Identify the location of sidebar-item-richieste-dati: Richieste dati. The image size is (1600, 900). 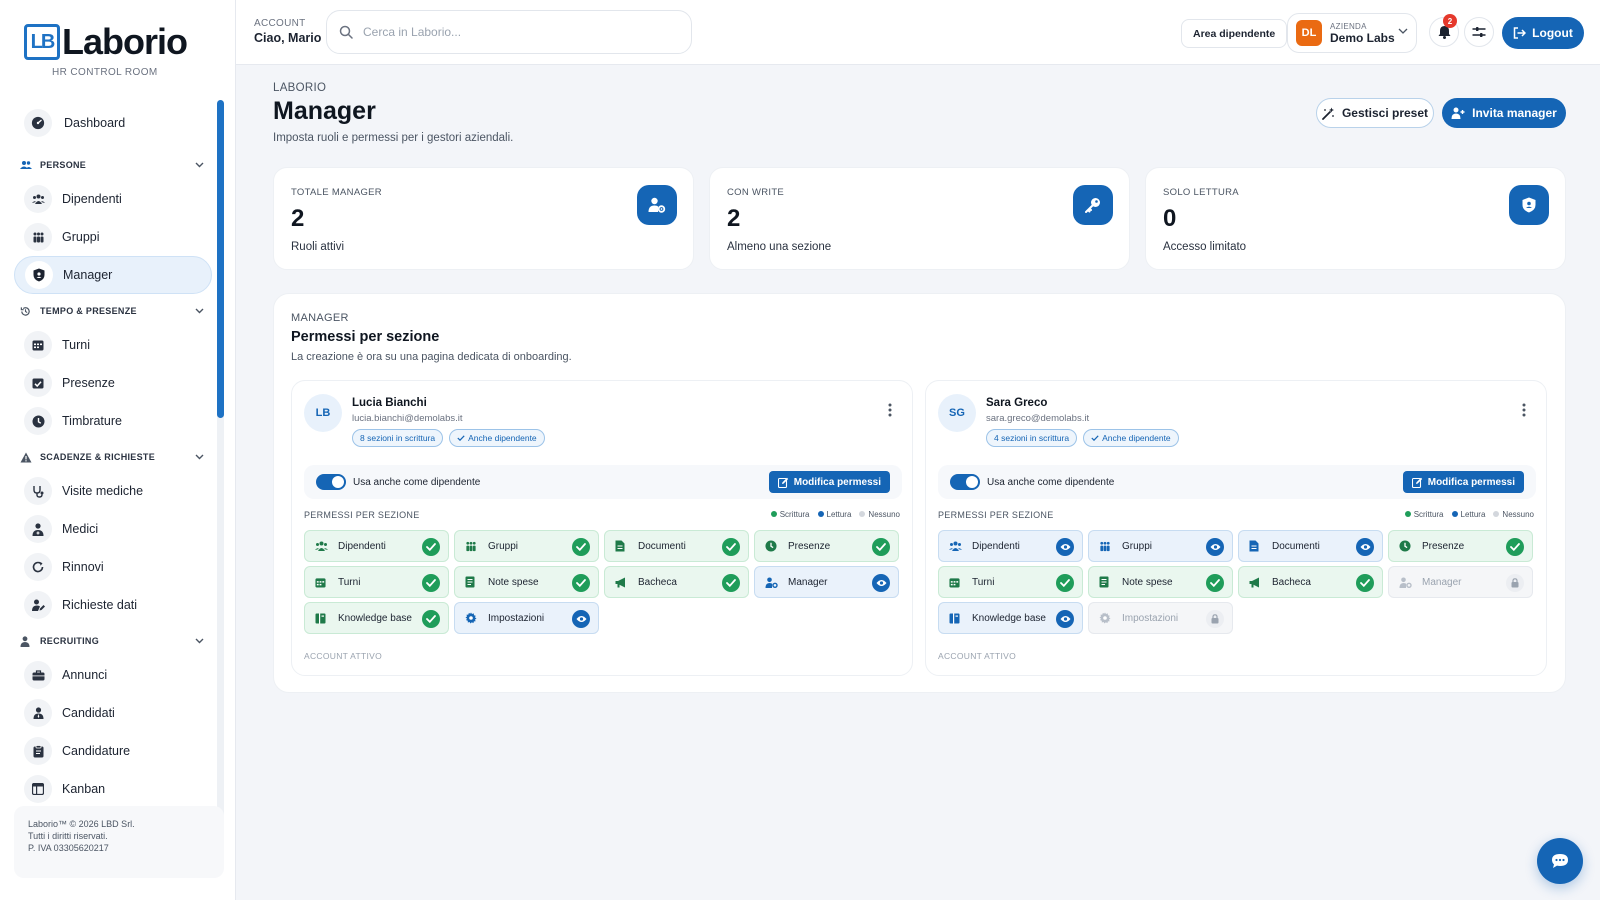
(113, 605).